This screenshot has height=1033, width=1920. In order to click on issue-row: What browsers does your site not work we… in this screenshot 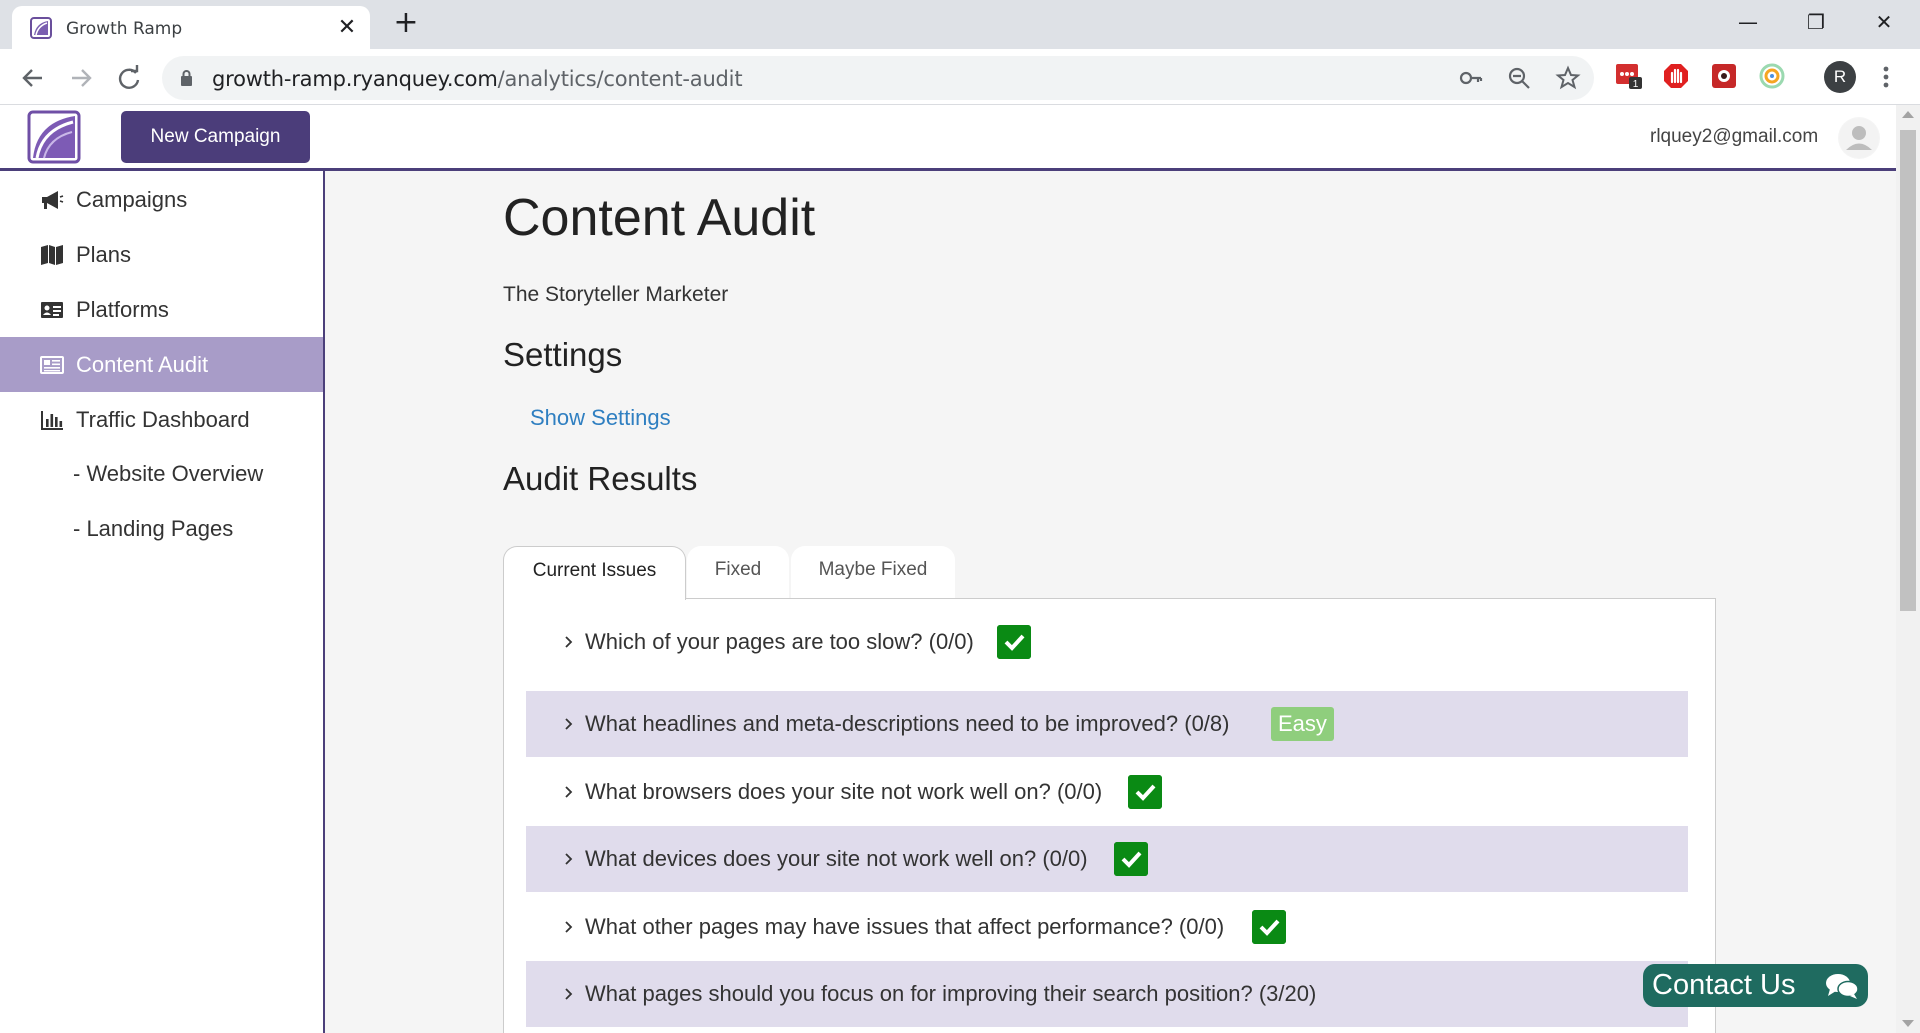, I will do `click(1107, 792)`.